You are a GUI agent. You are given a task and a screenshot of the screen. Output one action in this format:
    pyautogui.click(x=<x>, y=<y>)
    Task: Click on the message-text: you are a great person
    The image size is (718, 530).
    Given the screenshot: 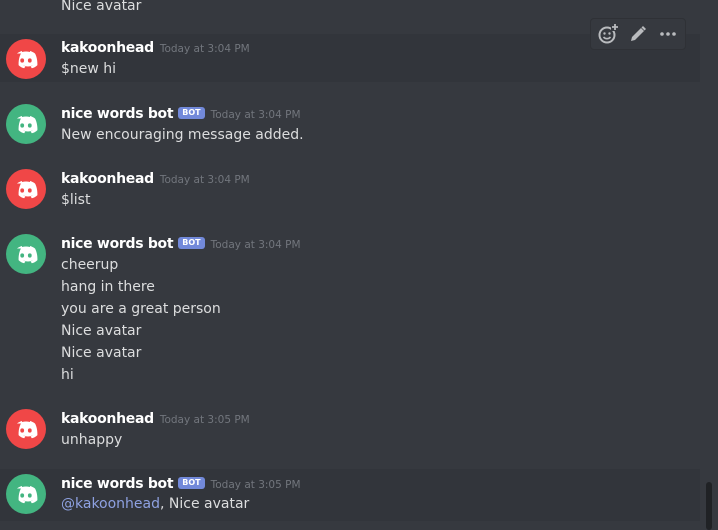 What is the action you would take?
    pyautogui.click(x=141, y=309)
    